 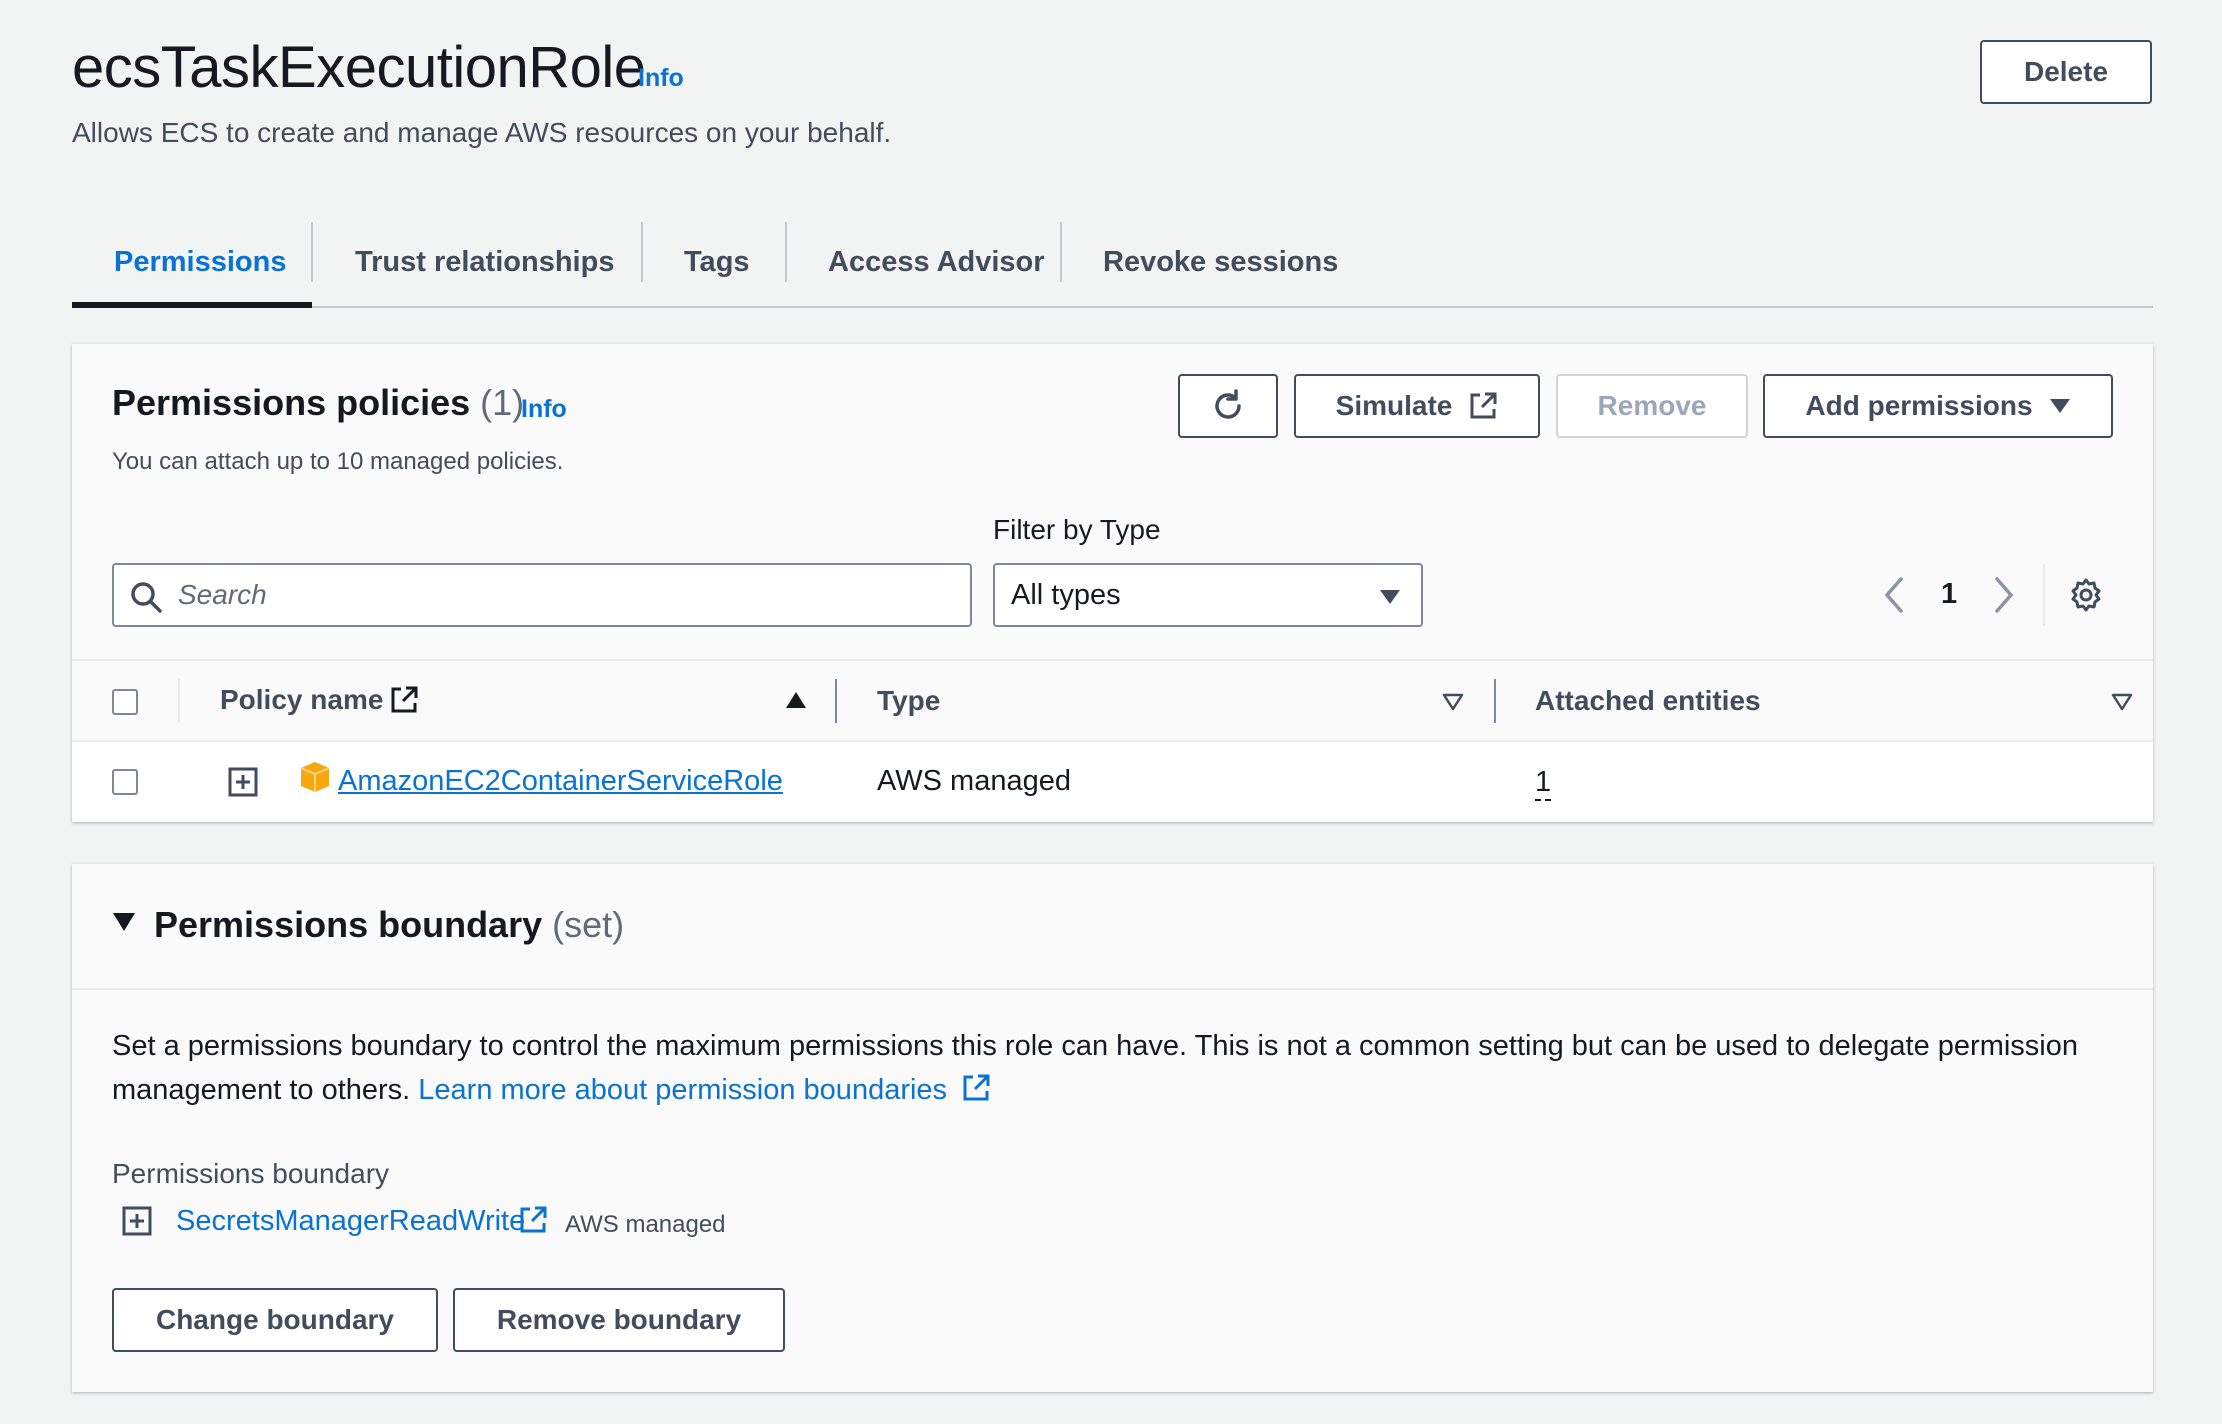 I want to click on boundary-title: Permissions boundary (set), so click(x=389, y=925).